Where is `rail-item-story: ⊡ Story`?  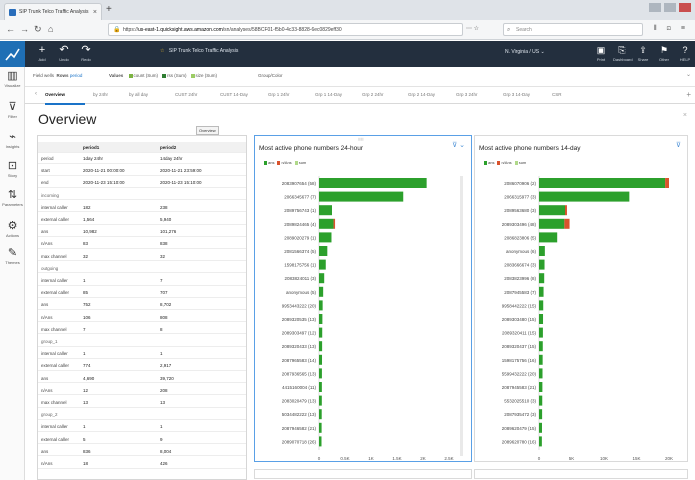 rail-item-story: ⊡ Story is located at coordinates (12, 169).